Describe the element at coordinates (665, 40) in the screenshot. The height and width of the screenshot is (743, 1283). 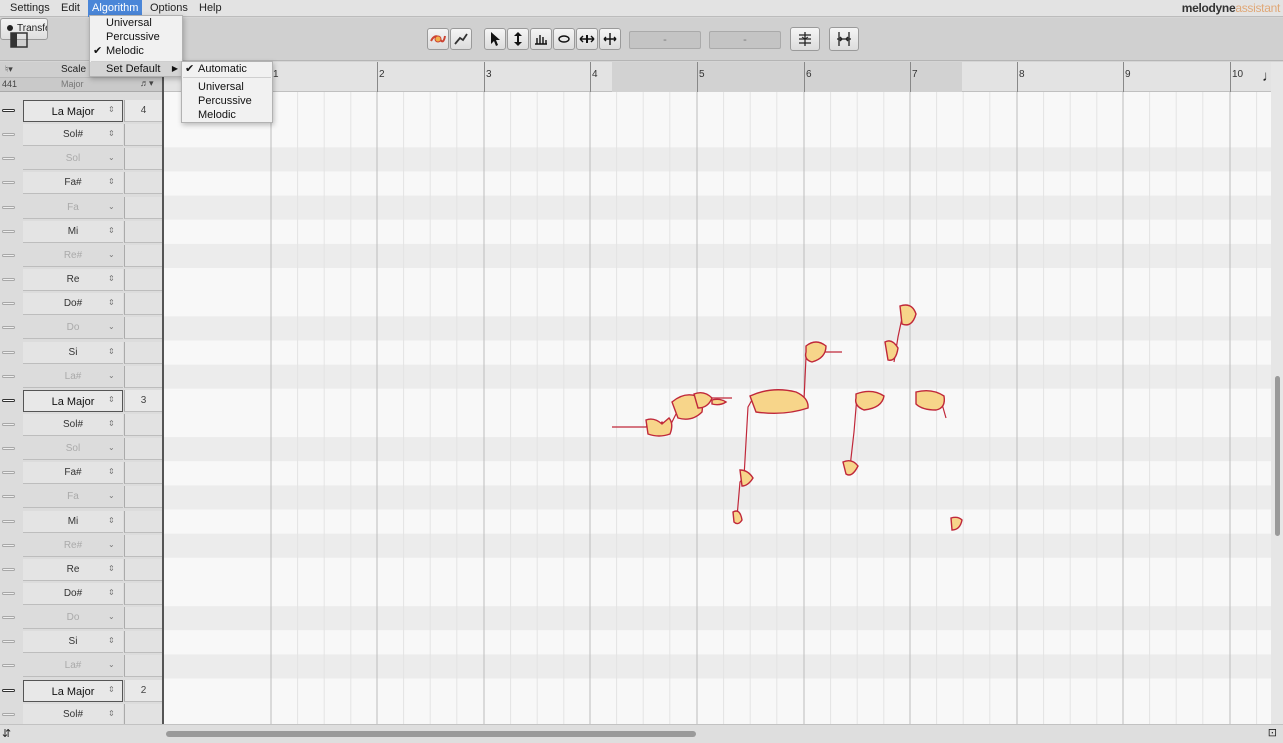
I see `pitch-value-field: -` at that location.